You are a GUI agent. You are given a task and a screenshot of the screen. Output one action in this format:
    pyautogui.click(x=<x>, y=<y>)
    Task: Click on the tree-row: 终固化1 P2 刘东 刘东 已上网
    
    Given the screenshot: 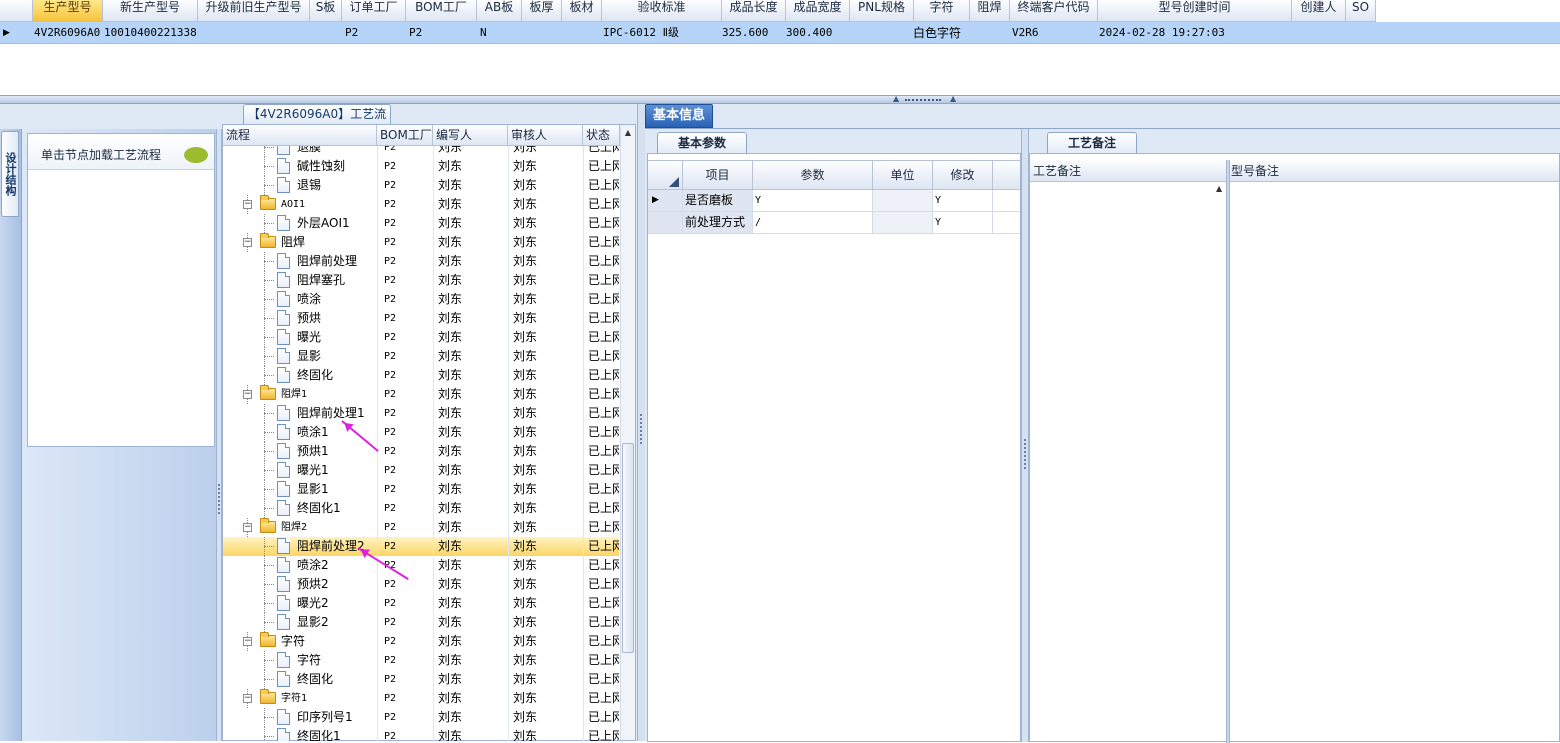 What is the action you would take?
    pyautogui.click(x=421, y=508)
    